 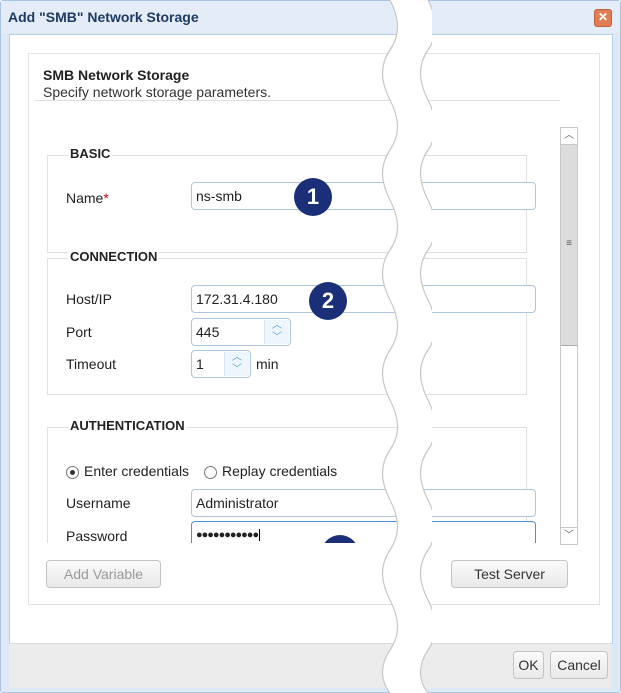 What do you see at coordinates (127, 425) in the screenshot?
I see `authentication-legend: AUTHENTICATION` at bounding box center [127, 425].